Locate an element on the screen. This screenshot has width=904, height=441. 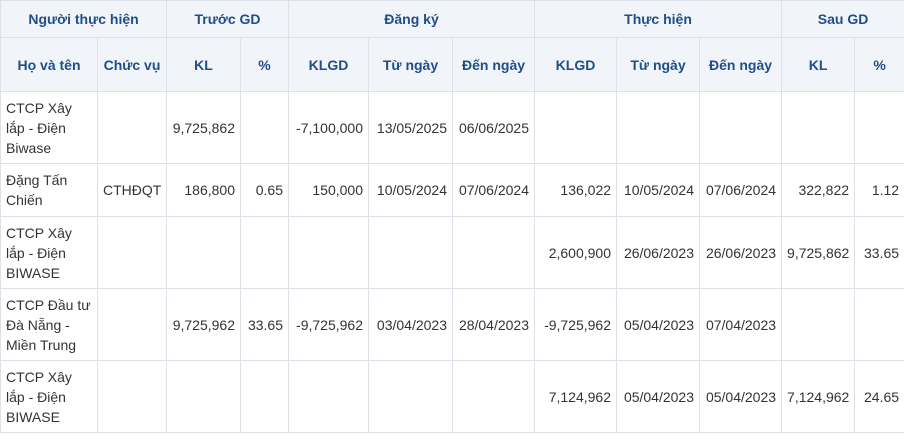
col-header-after-kl: KL is located at coordinates (818, 64).